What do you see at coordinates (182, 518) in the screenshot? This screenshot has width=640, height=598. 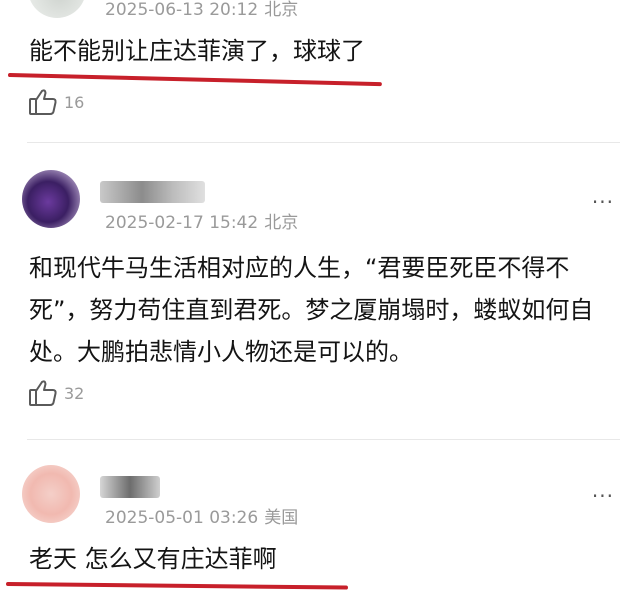 I see `comment-time: 2025-05-01 03:26` at bounding box center [182, 518].